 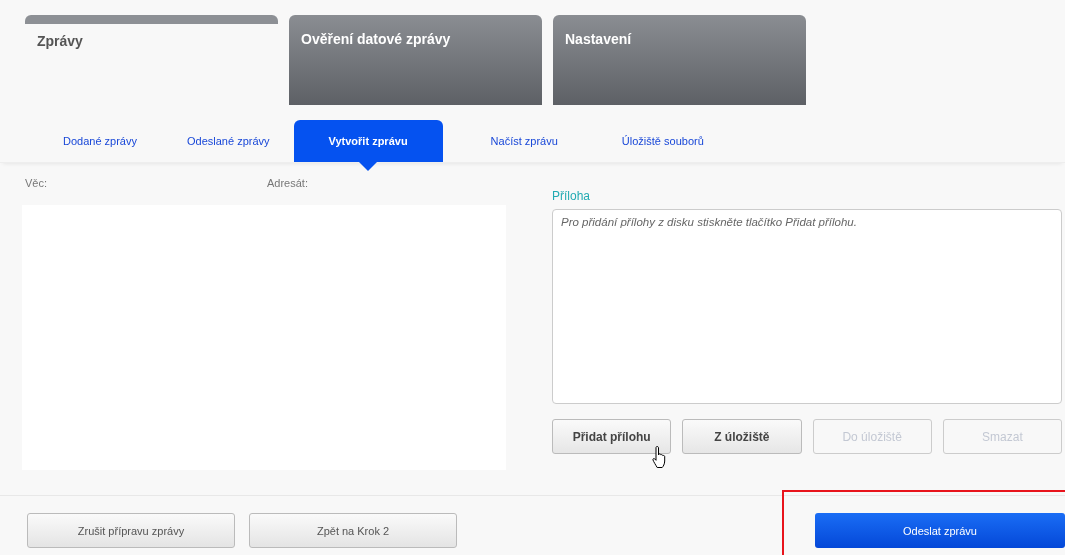 What do you see at coordinates (368, 141) in the screenshot?
I see `sub-tab: Vytvořit zprávu` at bounding box center [368, 141].